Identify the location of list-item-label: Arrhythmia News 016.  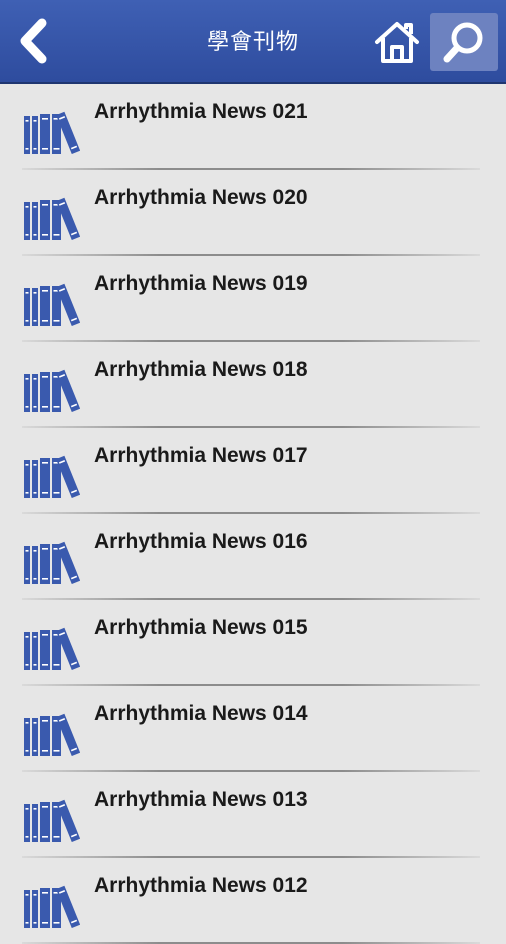
(201, 541).